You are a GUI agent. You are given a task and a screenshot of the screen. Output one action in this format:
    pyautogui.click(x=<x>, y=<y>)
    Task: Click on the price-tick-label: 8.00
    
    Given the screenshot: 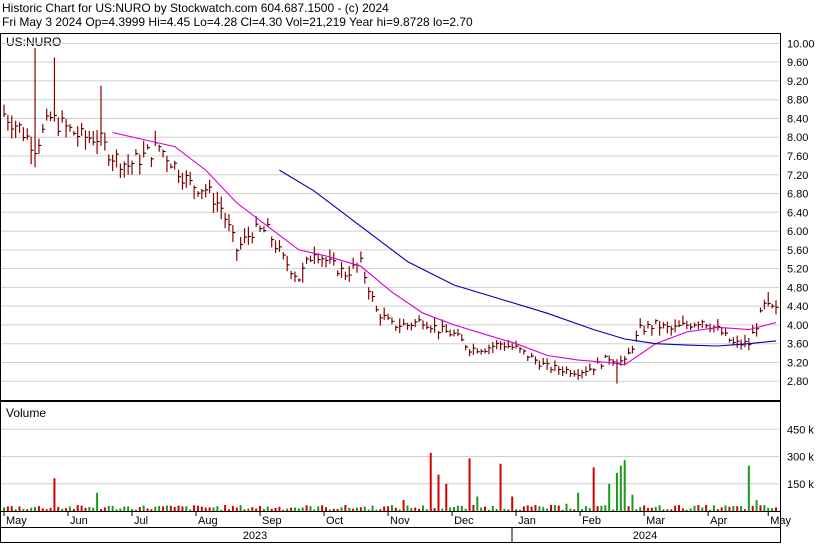 What is the action you would take?
    pyautogui.click(x=797, y=138)
    